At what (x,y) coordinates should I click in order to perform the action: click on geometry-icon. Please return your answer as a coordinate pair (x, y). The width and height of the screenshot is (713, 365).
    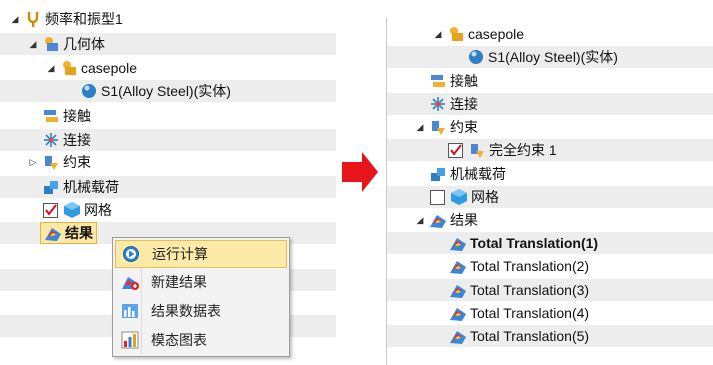
    Looking at the image, I should click on (51, 44).